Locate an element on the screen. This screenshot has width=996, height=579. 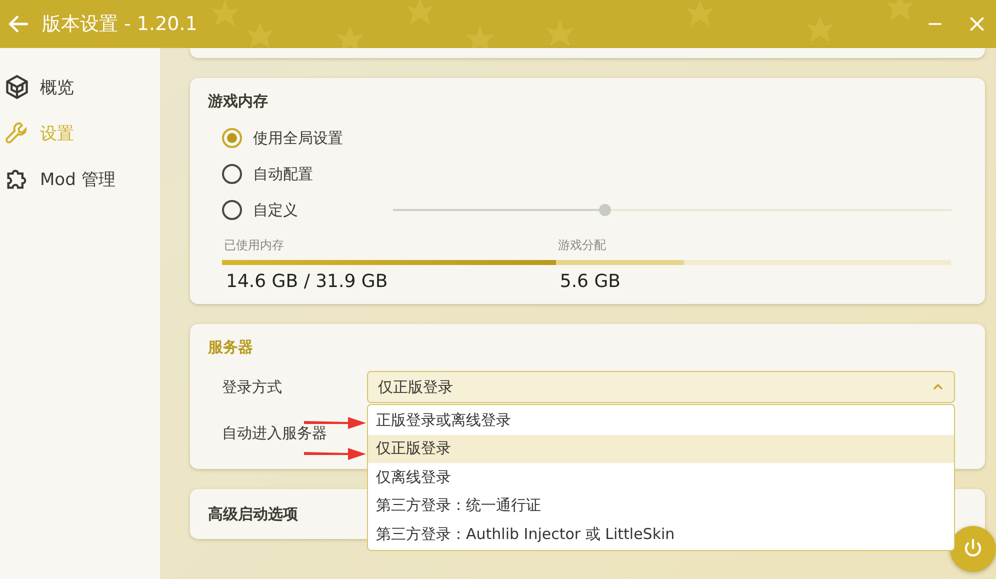
close-icon is located at coordinates (977, 24).